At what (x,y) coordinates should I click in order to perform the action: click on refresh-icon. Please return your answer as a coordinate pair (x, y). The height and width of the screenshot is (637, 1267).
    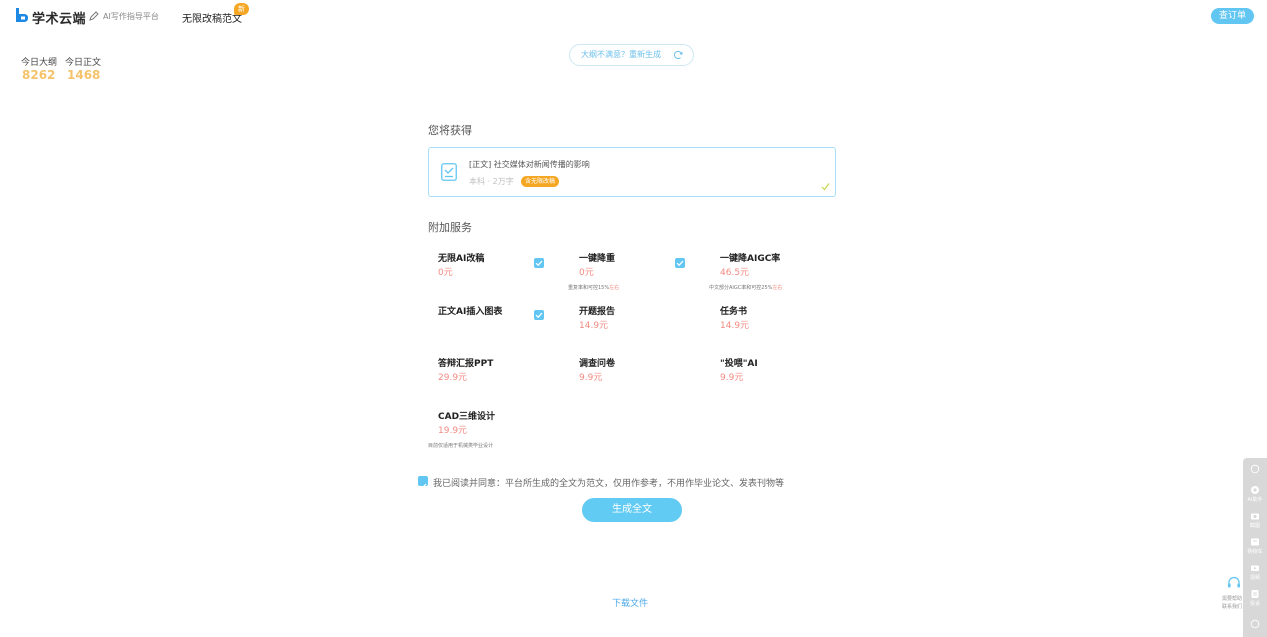
    Looking at the image, I should click on (678, 55).